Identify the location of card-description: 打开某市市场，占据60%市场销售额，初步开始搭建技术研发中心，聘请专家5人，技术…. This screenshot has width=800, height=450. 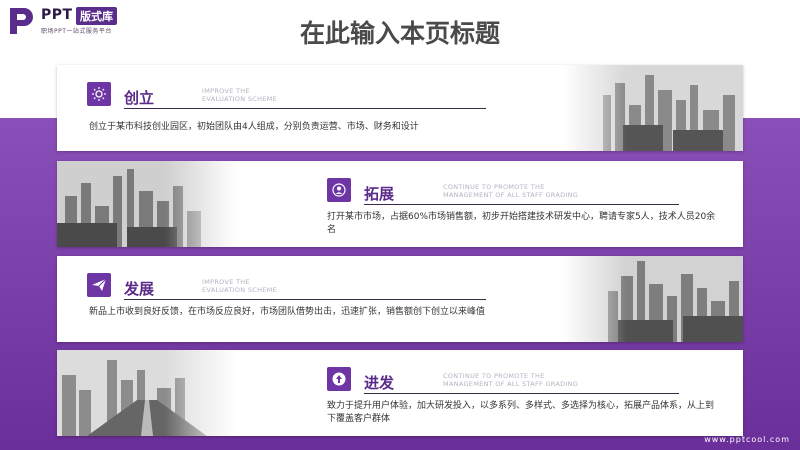
(521, 223).